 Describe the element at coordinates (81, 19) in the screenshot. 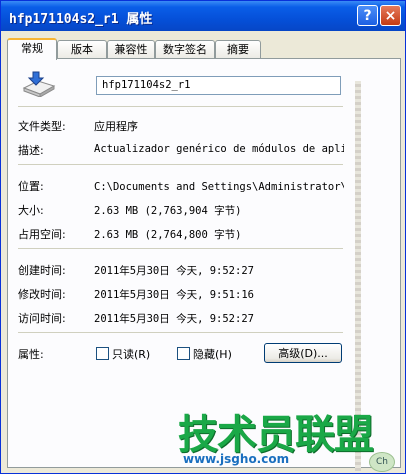

I see `window-title: hfp171104s2_r1 属性` at that location.